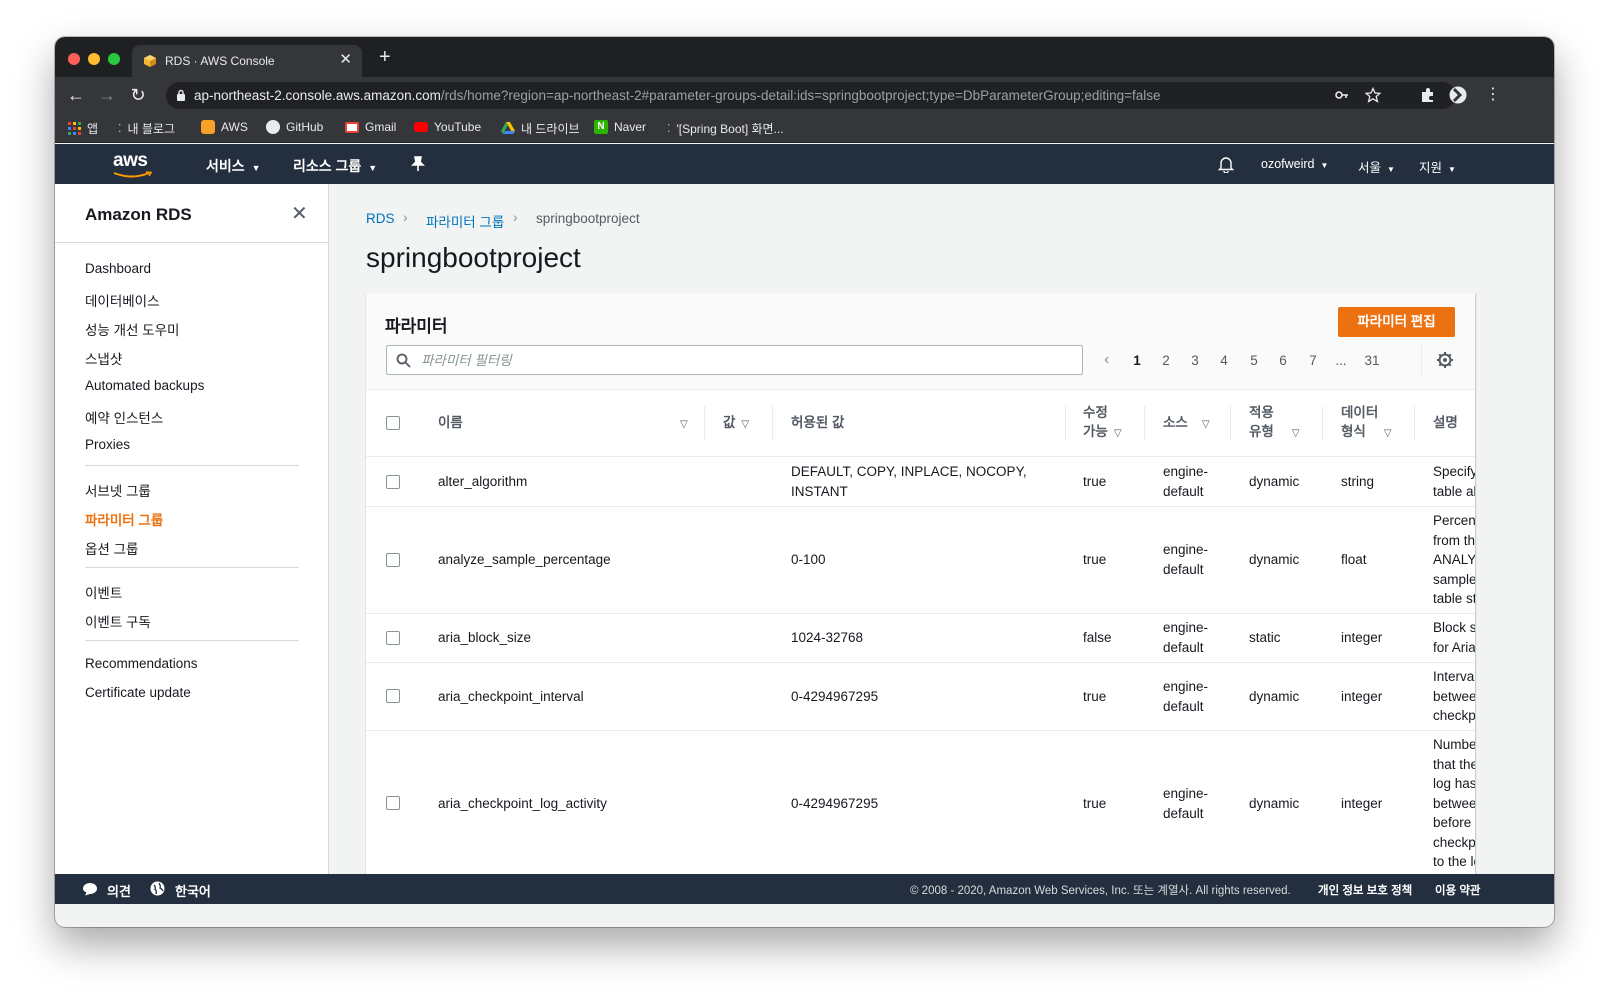 Image resolution: width=1609 pixels, height=1000 pixels. Describe the element at coordinates (450, 422) in the screenshot. I see `column-header-name: 이름` at that location.